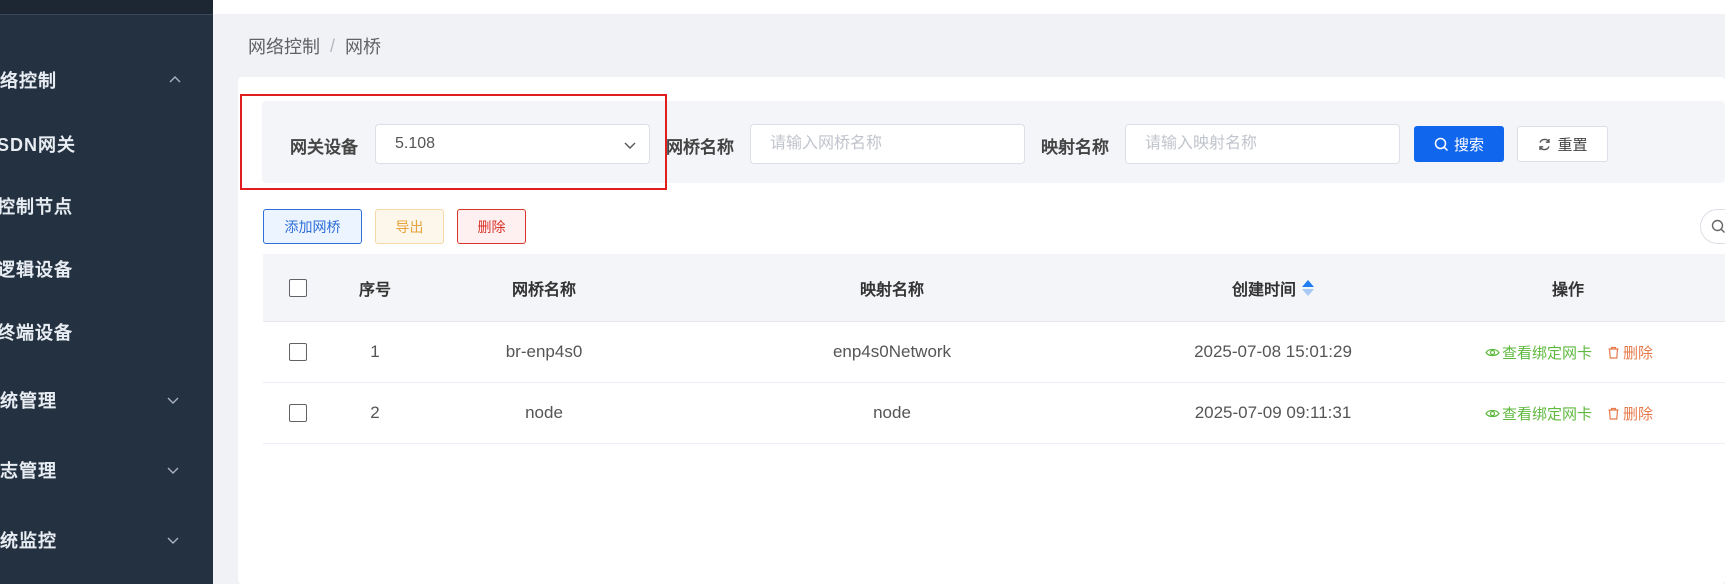 The height and width of the screenshot is (584, 1725). I want to click on sidebar-item-label: 络控制, so click(28, 81).